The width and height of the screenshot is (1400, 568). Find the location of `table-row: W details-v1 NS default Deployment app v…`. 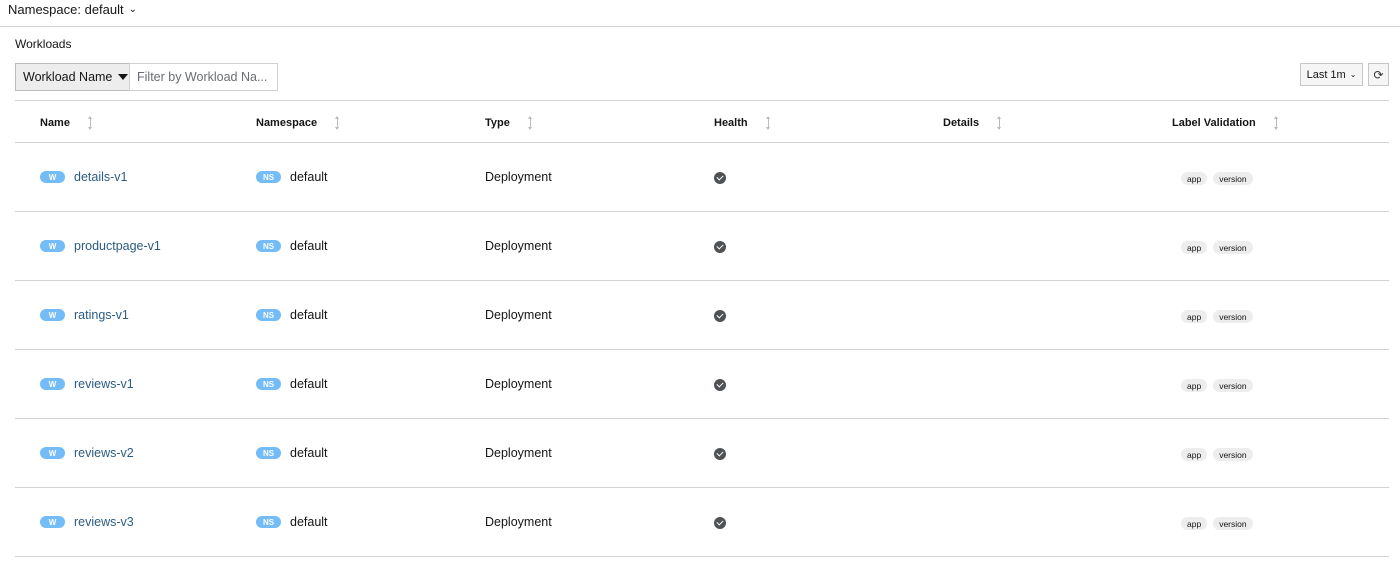

table-row: W details-v1 NS default Deployment app v… is located at coordinates (702, 177).